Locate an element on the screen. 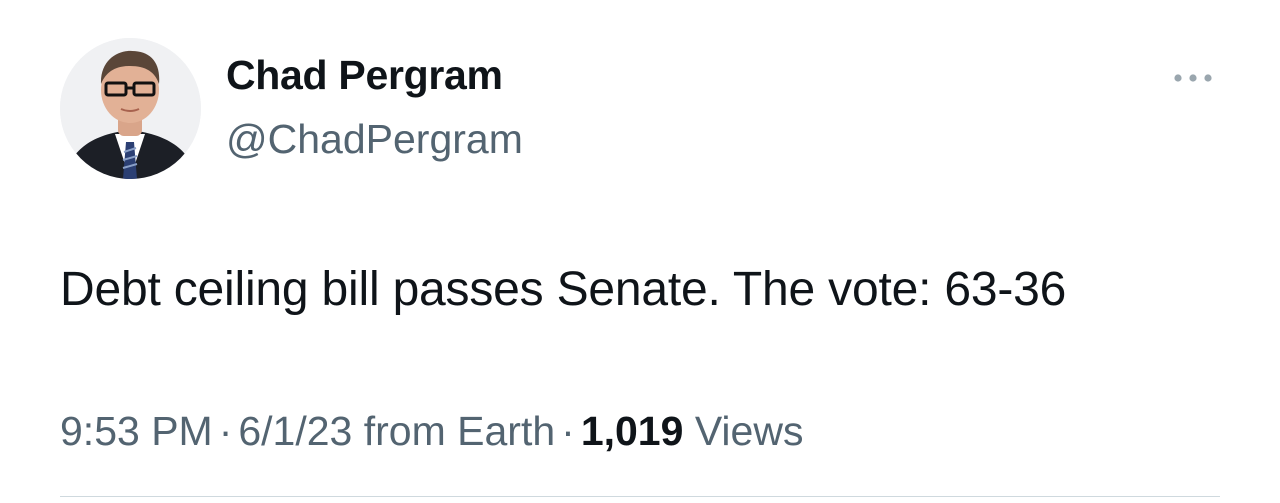  author-handle: @ChadPergram is located at coordinates (374, 139).